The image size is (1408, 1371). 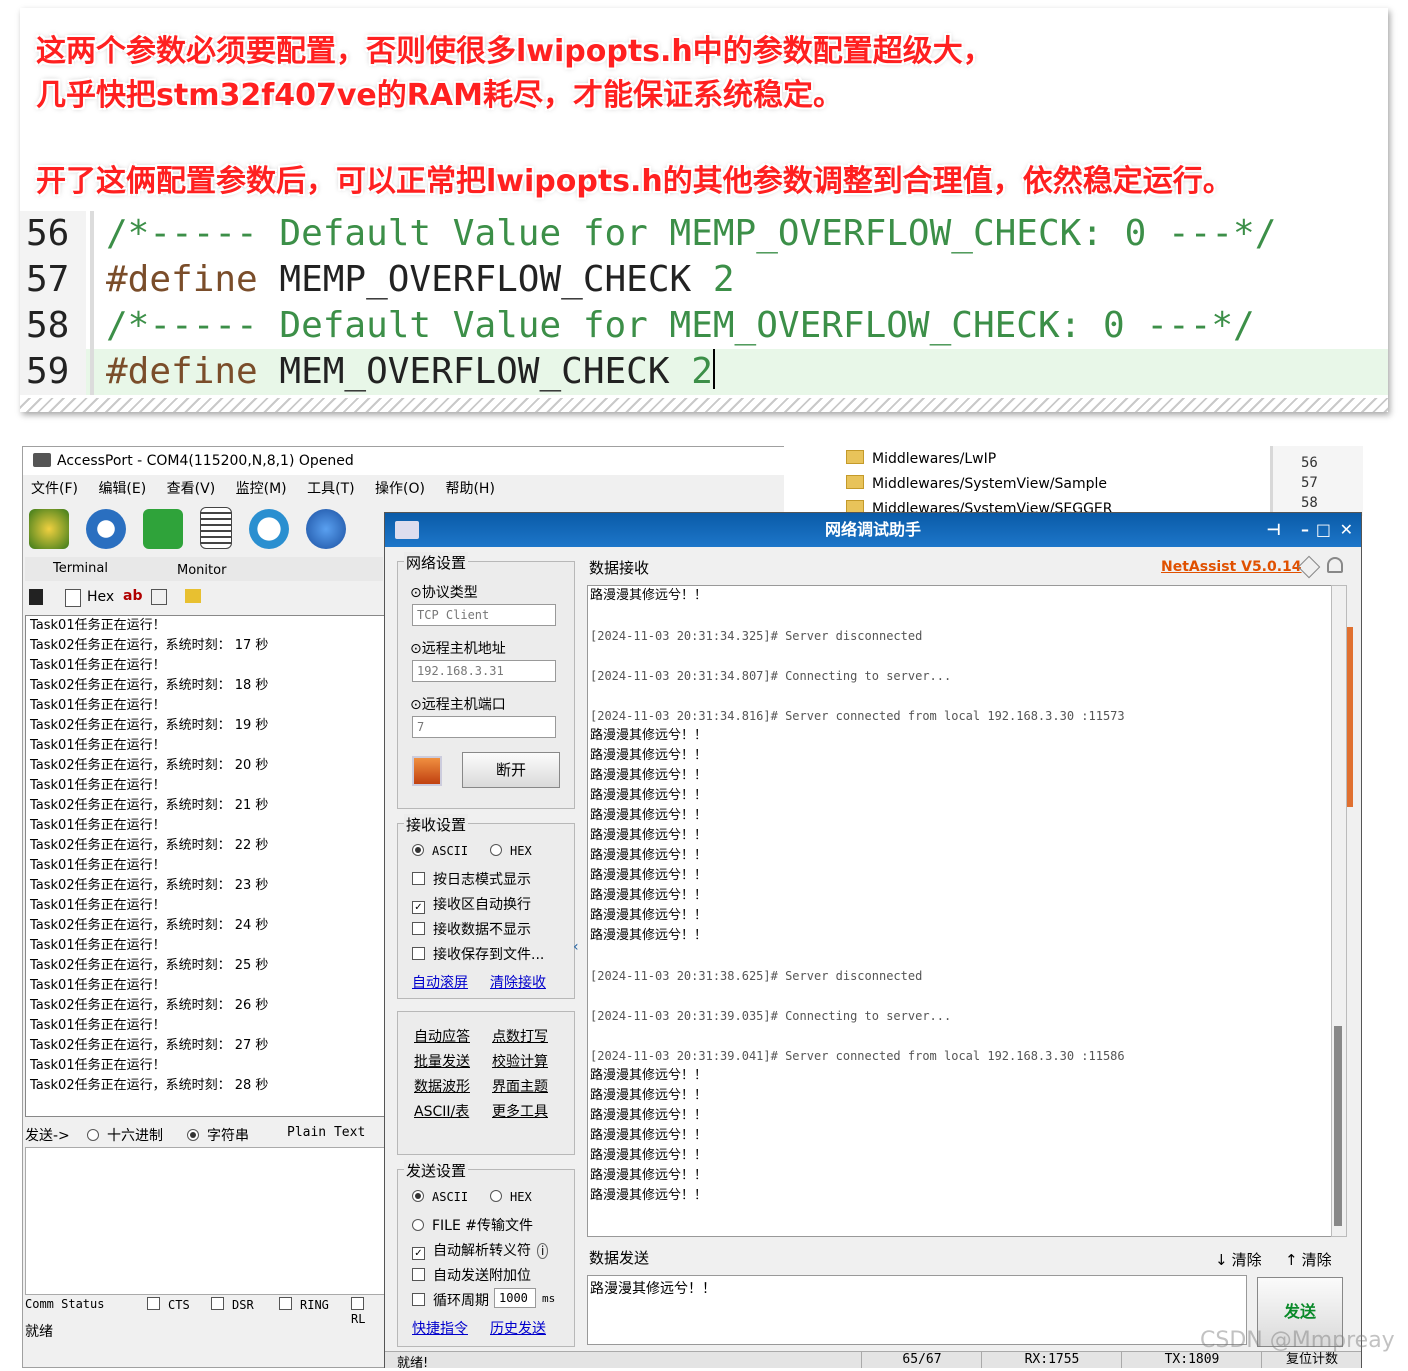 What do you see at coordinates (518, 1328) in the screenshot?
I see `history-link: 历史发送` at bounding box center [518, 1328].